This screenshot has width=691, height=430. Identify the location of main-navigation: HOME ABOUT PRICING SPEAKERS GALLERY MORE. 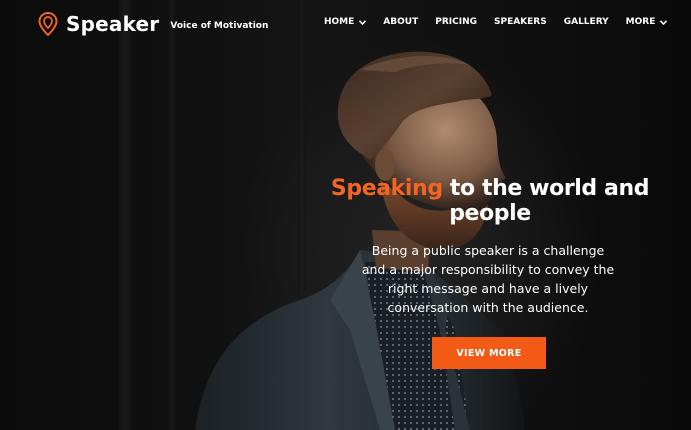
(496, 22).